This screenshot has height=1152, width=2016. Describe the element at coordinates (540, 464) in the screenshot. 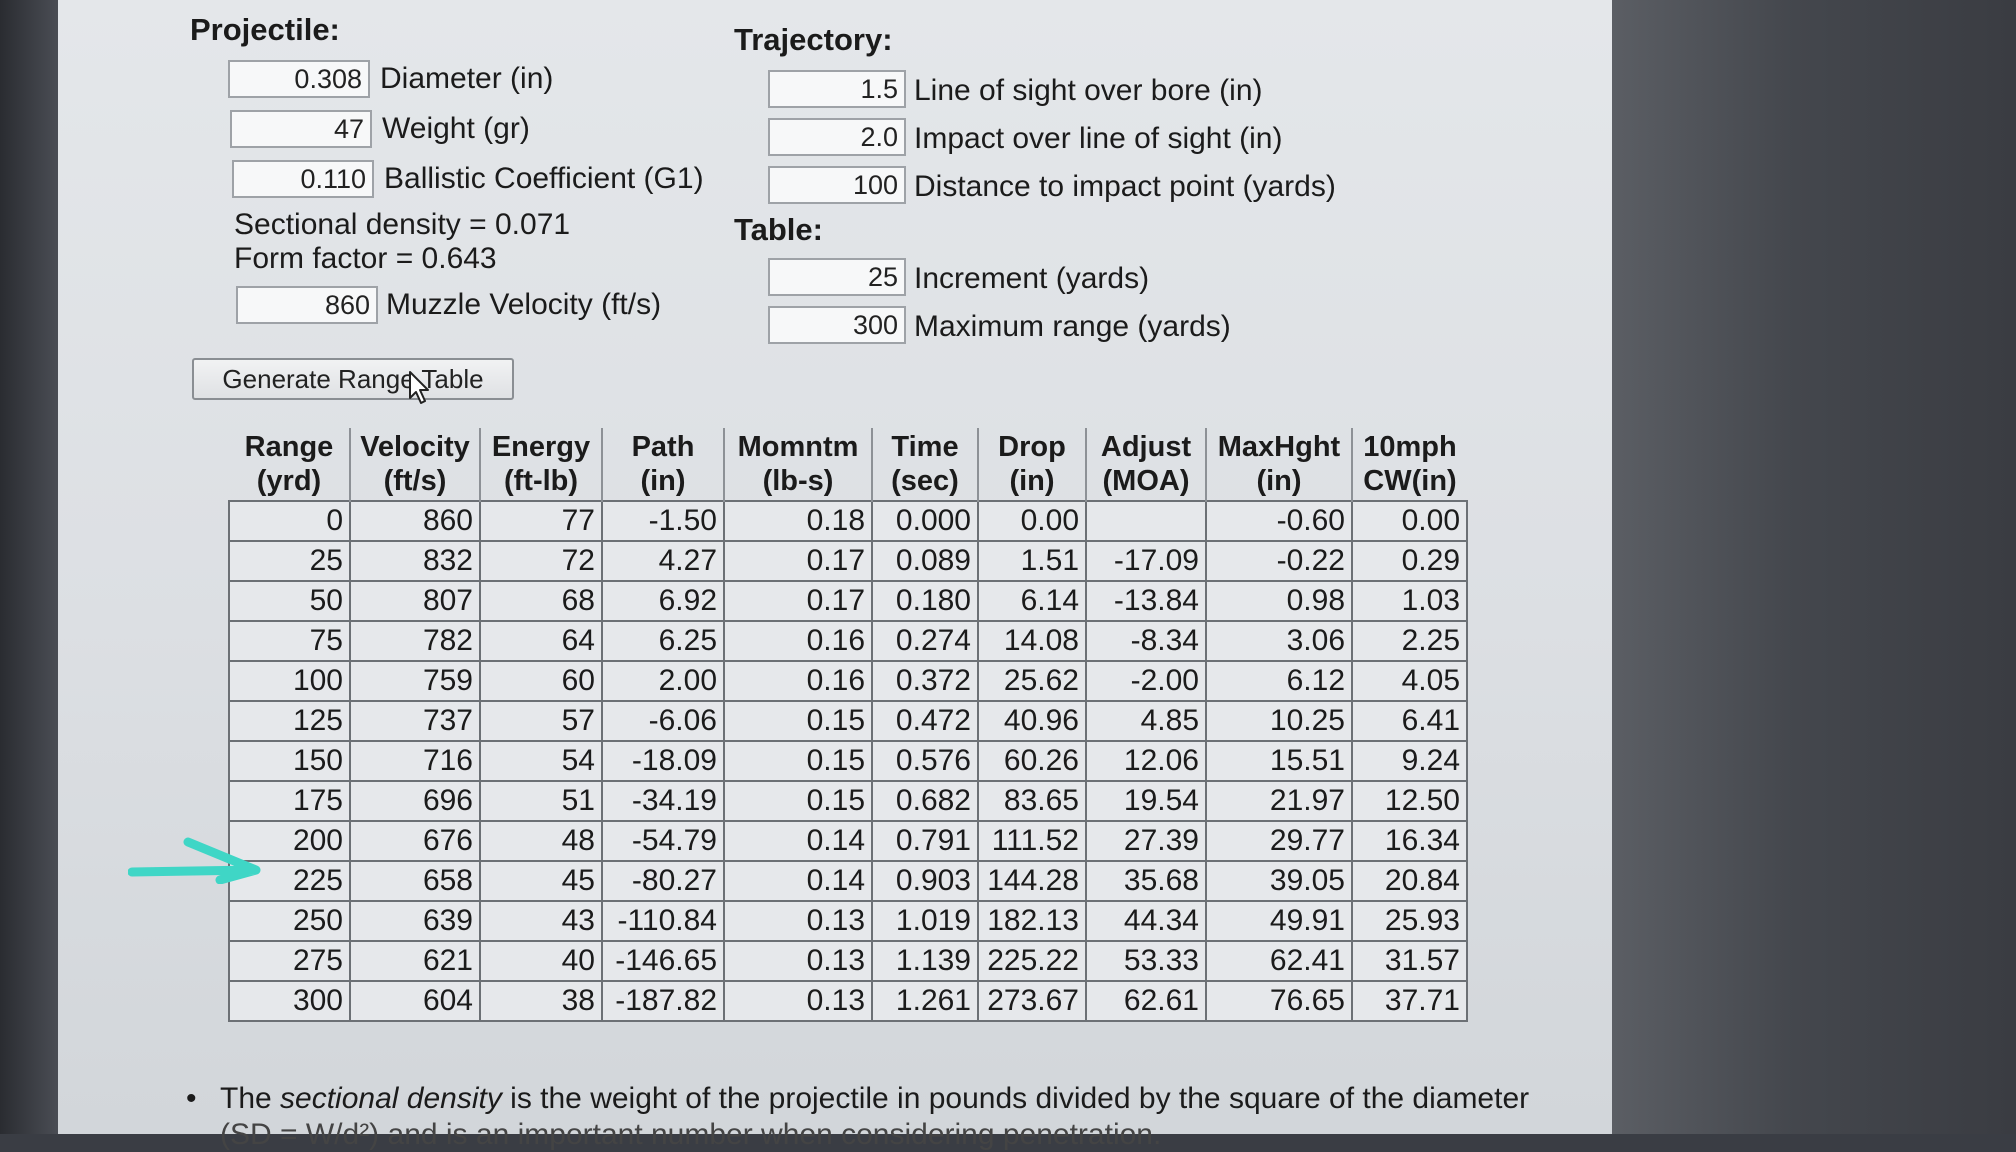

I see `energy-header: Energy (ft-lb)` at that location.